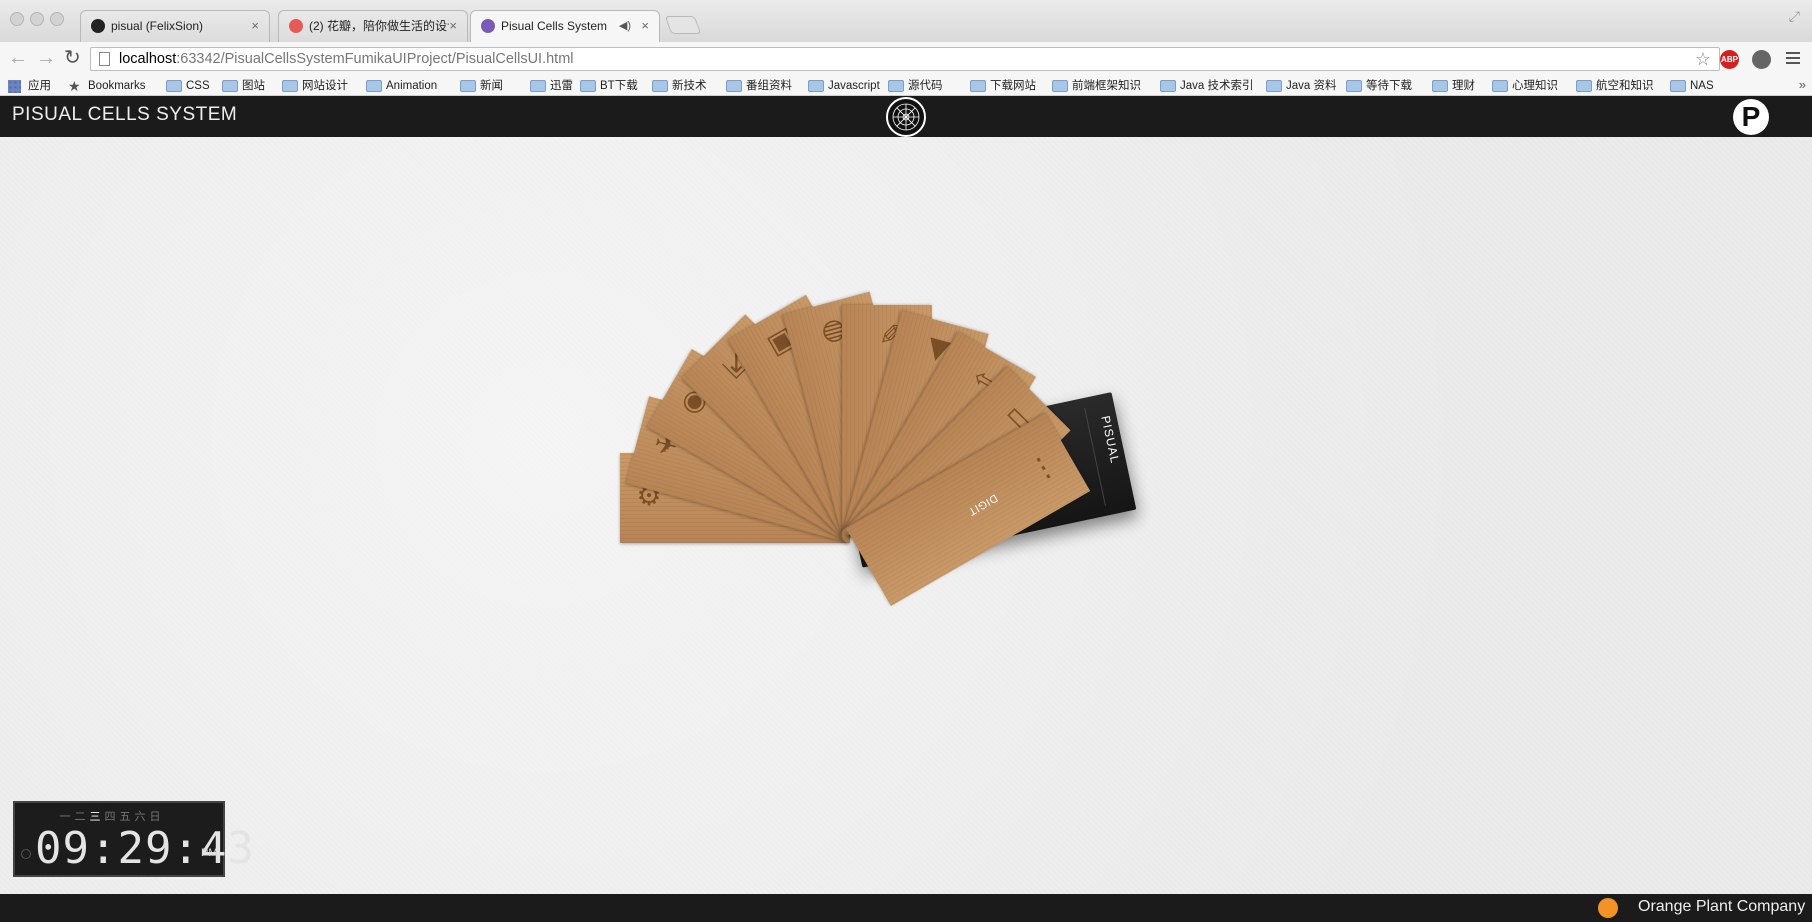 The height and width of the screenshot is (922, 1812). I want to click on window-zoom-button, so click(57, 19).